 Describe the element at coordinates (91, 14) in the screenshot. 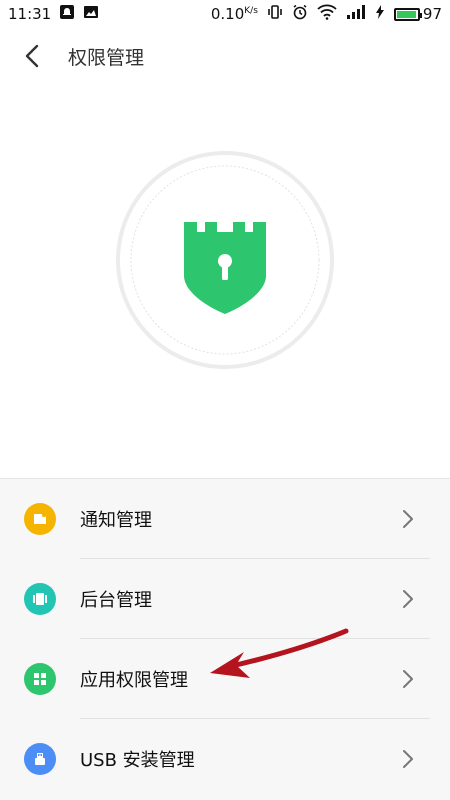

I see `image-icon` at that location.